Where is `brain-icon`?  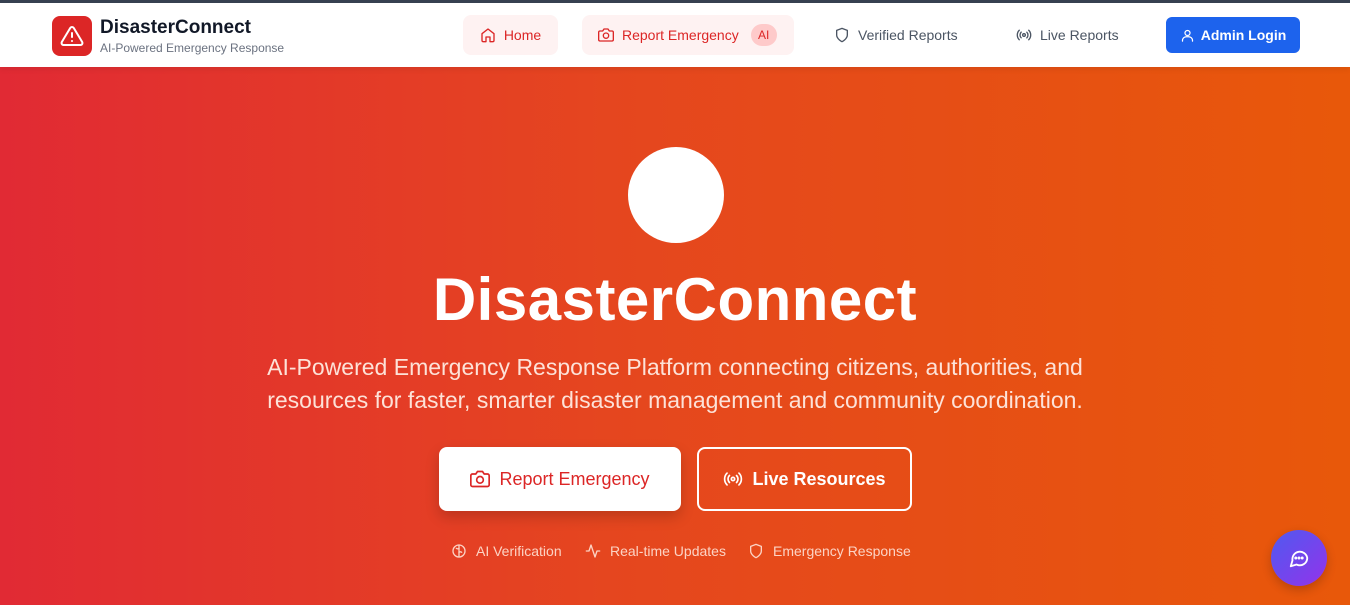 brain-icon is located at coordinates (459, 551).